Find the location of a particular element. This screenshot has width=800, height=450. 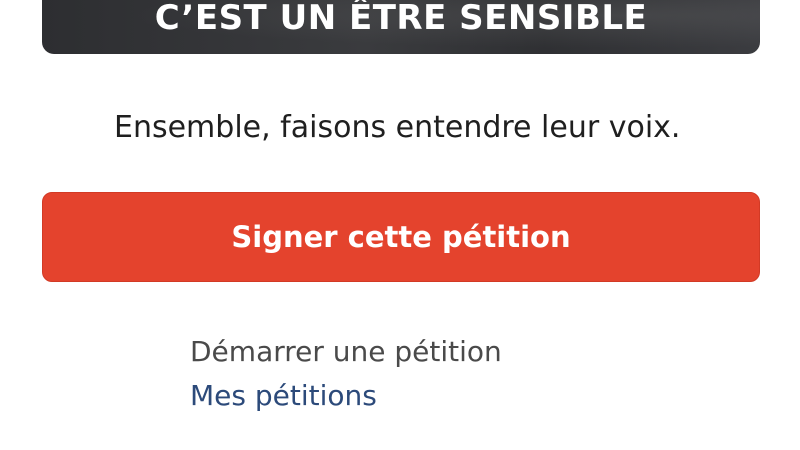

tagline-text: Ensemble, faisons entendre leur voix. is located at coordinates (397, 127).